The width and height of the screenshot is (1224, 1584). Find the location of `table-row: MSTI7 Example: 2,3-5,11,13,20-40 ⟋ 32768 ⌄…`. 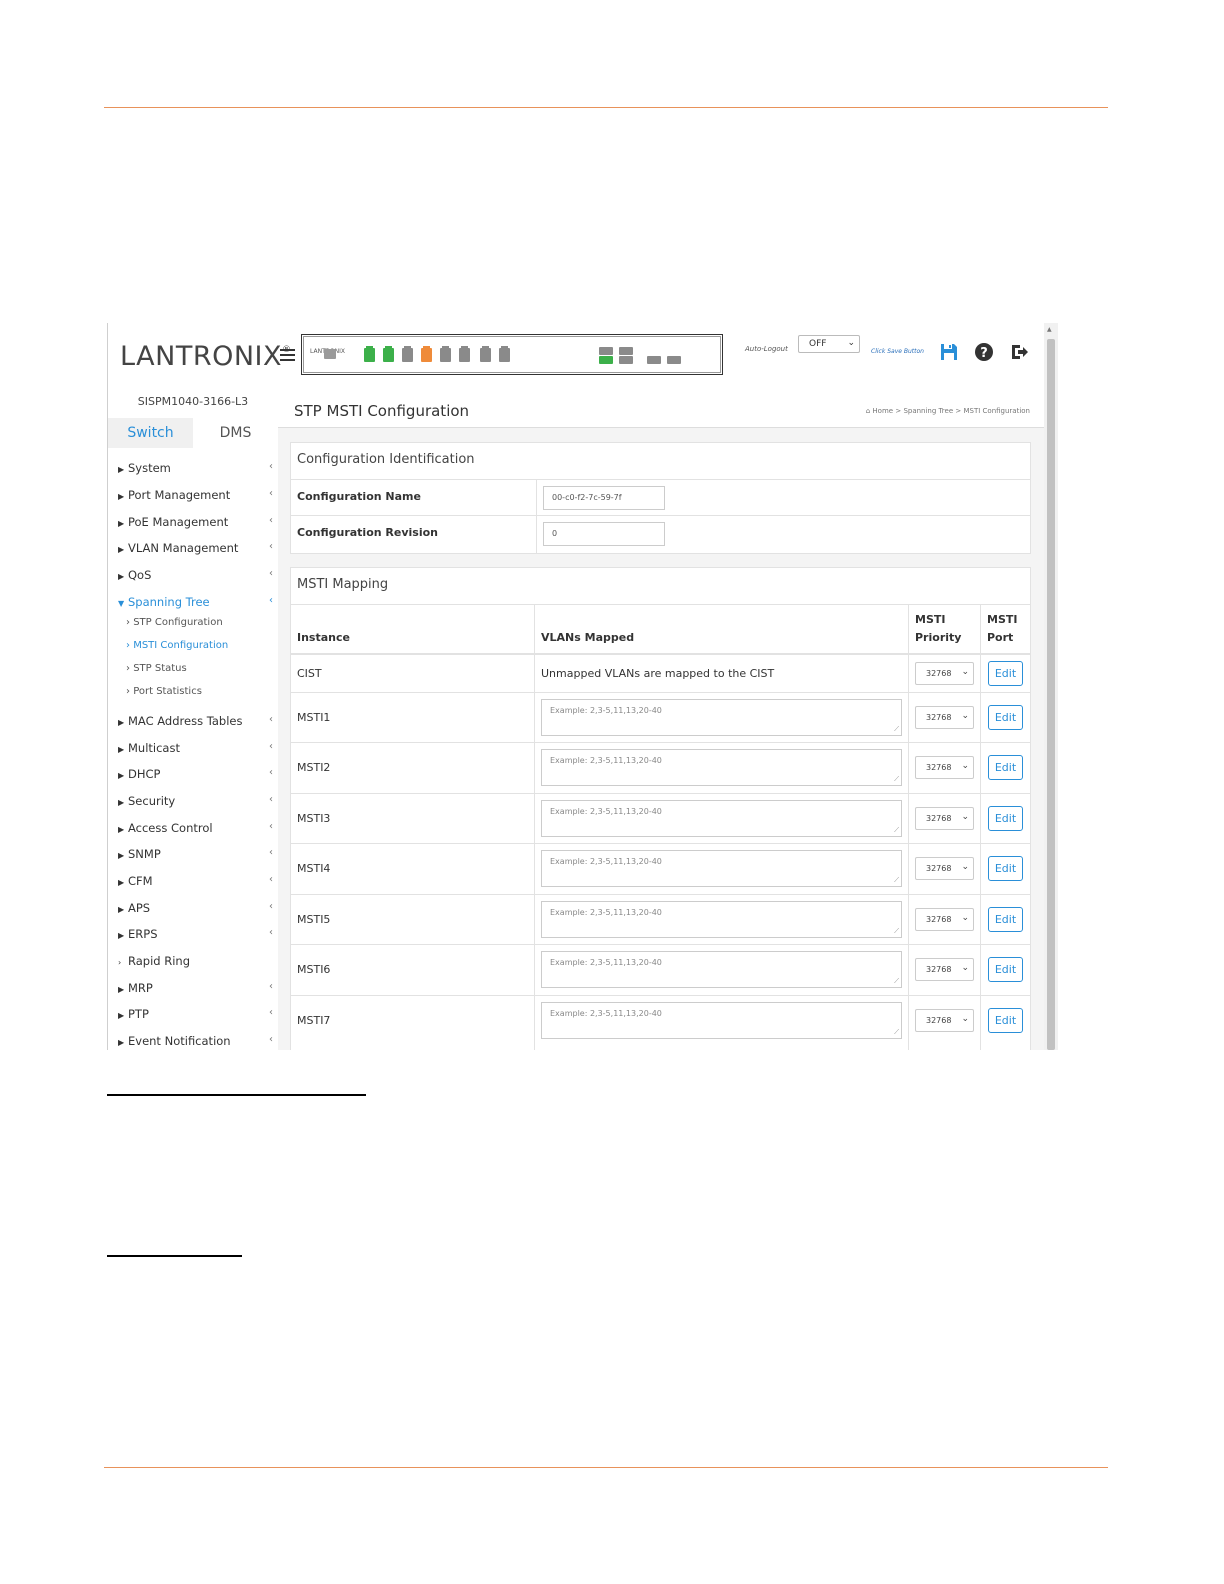

table-row: MSTI7 Example: 2,3-5,11,13,20-40 ⟋ 32768 ⌄… is located at coordinates (660, 1022).